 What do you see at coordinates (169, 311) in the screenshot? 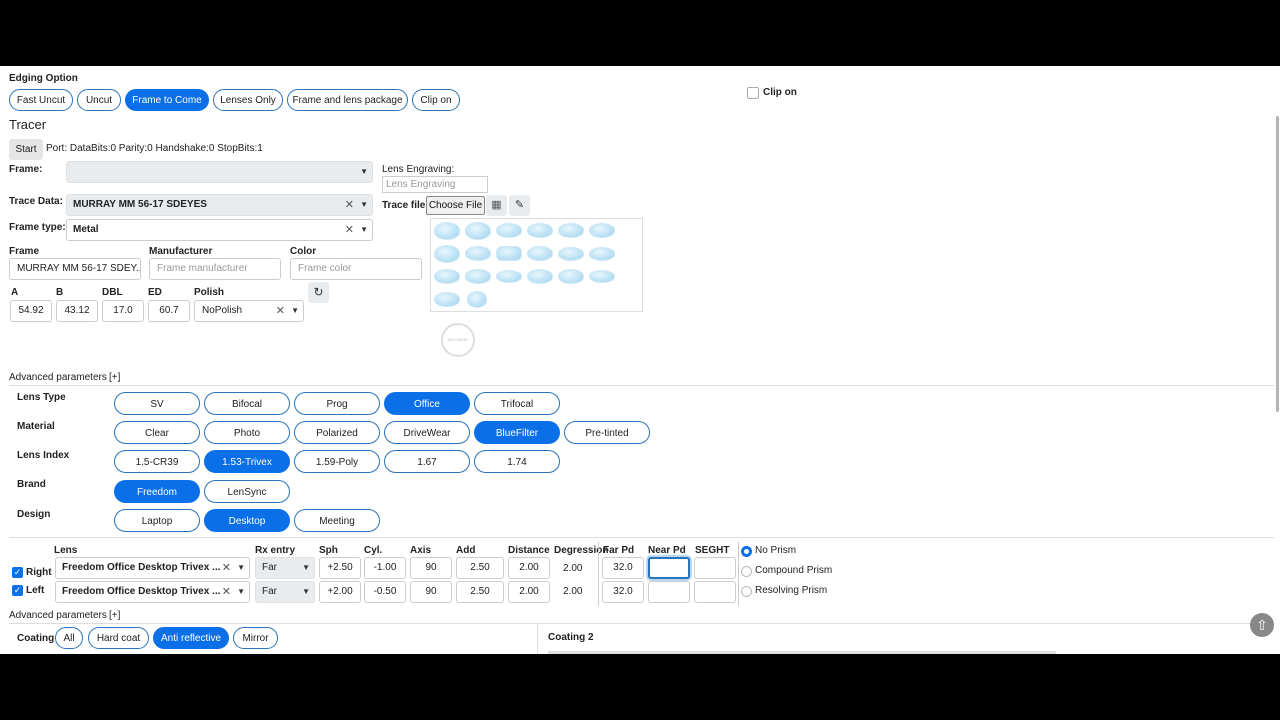
I see `ed-field: 60.7` at bounding box center [169, 311].